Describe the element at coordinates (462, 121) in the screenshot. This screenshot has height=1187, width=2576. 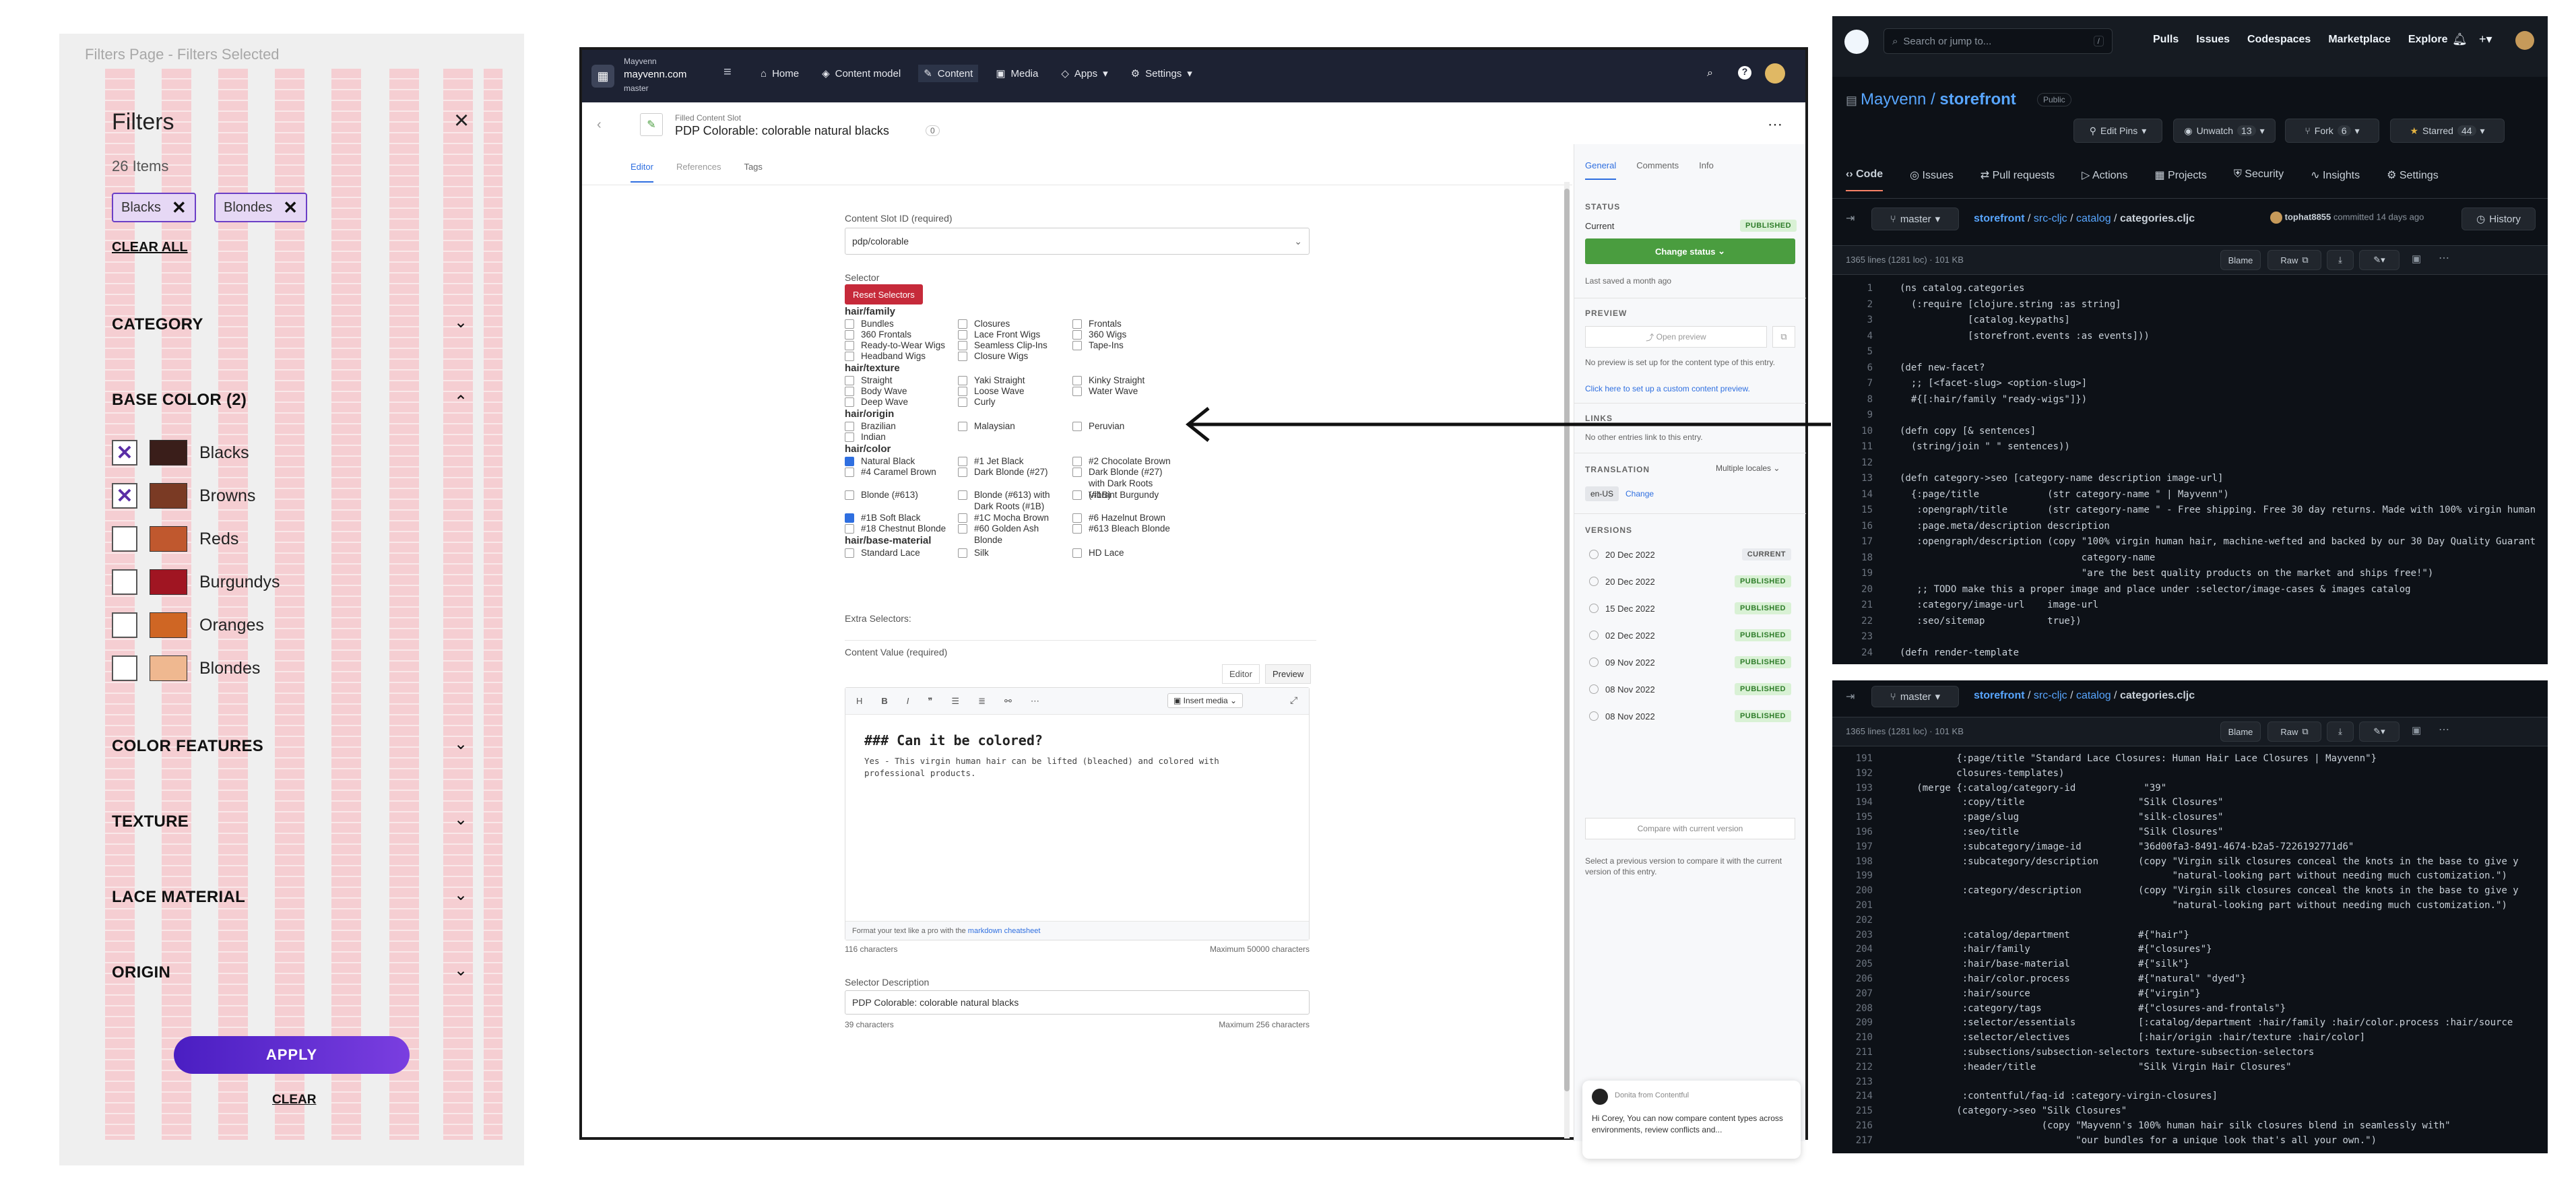
I see `close-icon: ×` at that location.